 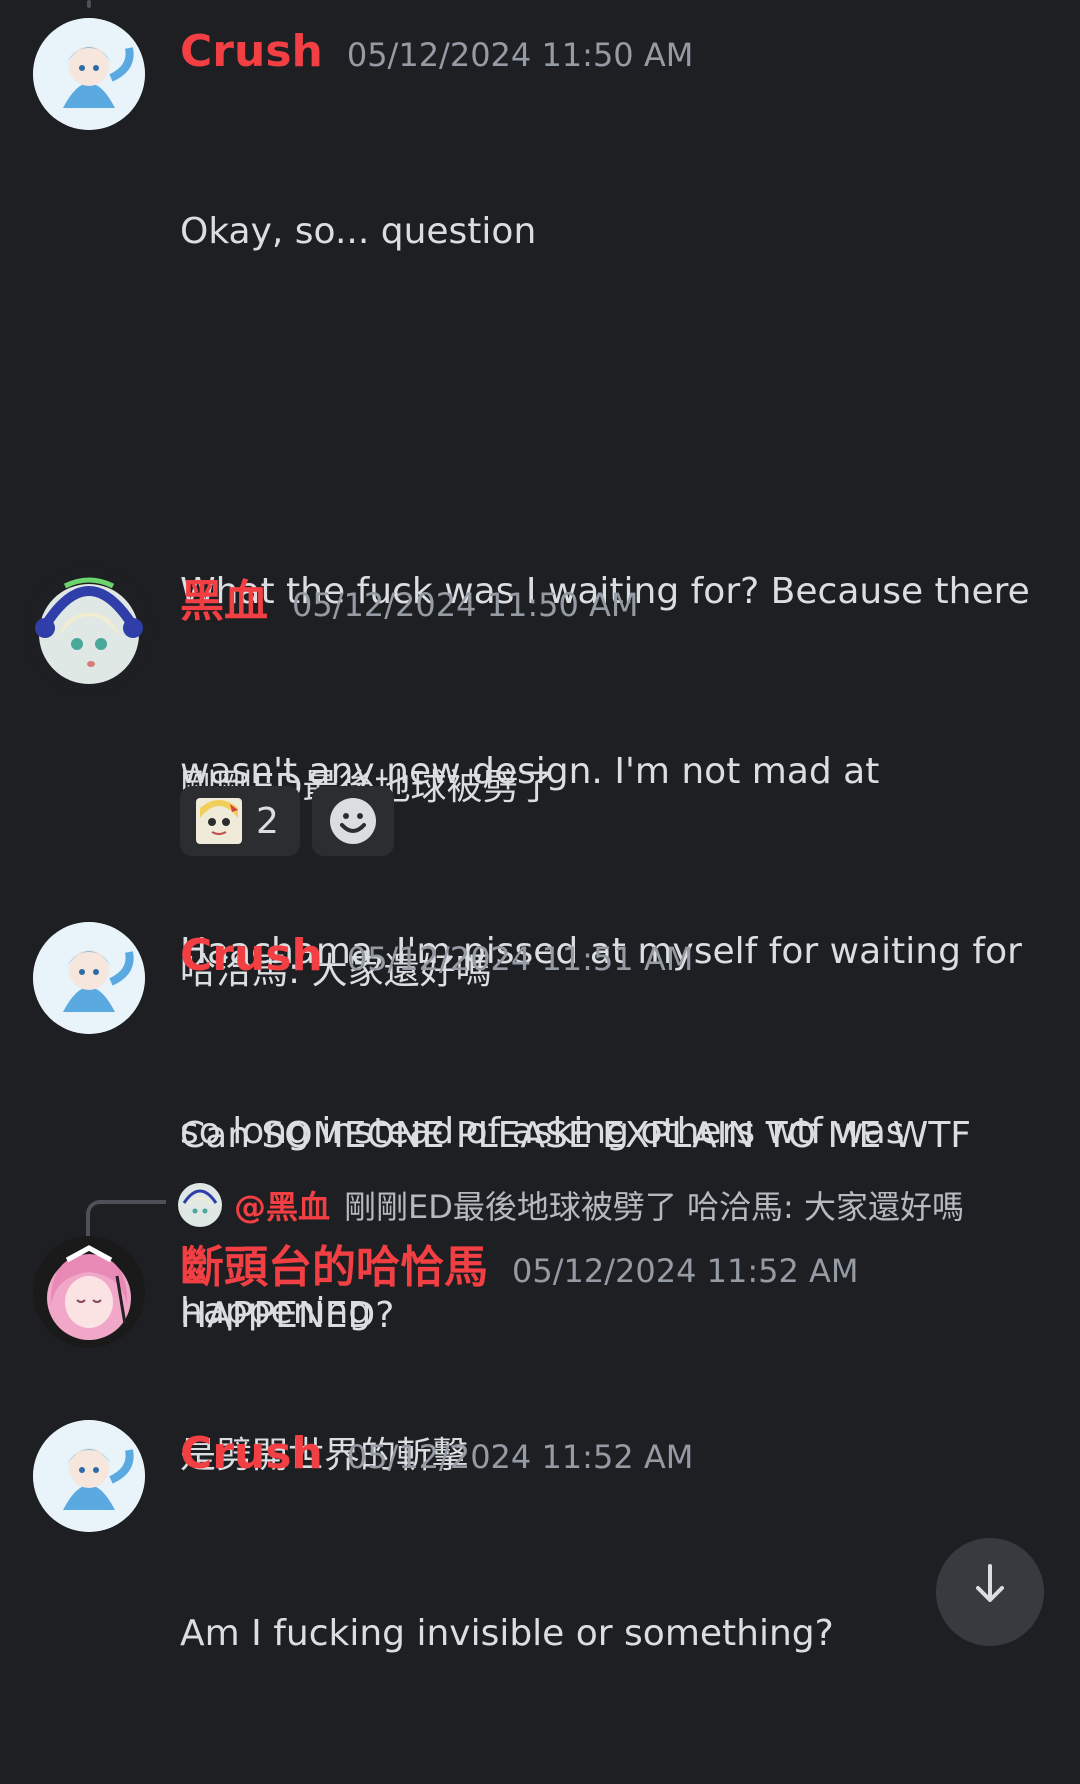 What do you see at coordinates (89, 4) in the screenshot?
I see `thread-line` at bounding box center [89, 4].